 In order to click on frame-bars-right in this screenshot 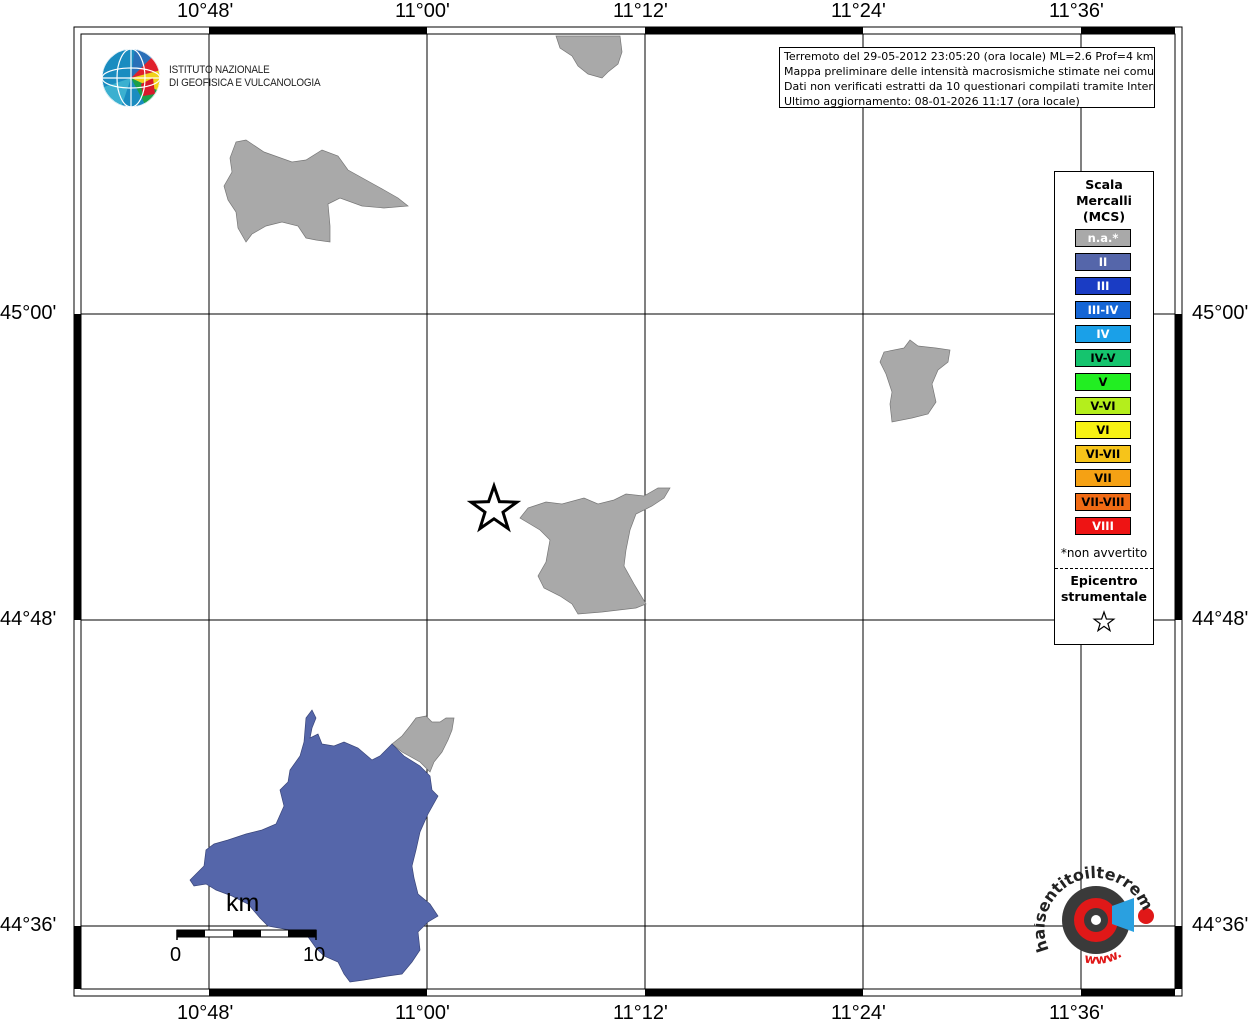, I will do `click(1178, 651)`.